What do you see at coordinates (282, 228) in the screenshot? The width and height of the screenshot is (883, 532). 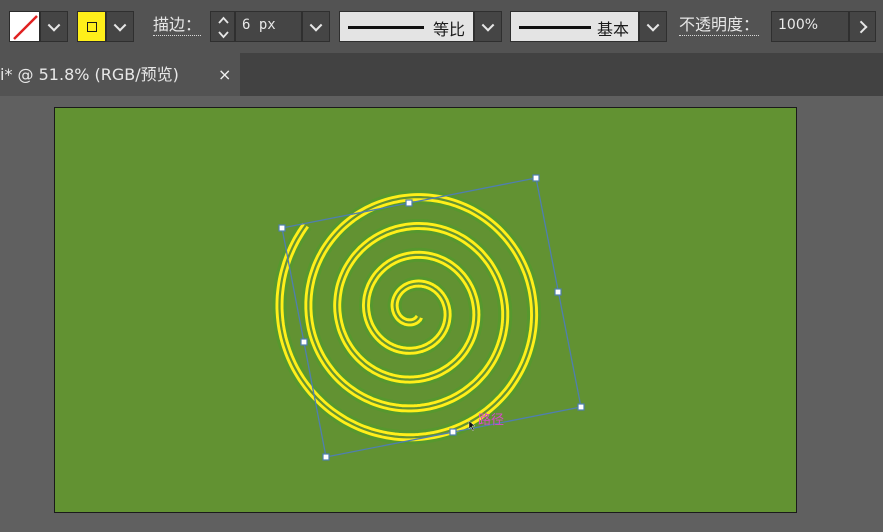 I see `resize-handle-top-left` at bounding box center [282, 228].